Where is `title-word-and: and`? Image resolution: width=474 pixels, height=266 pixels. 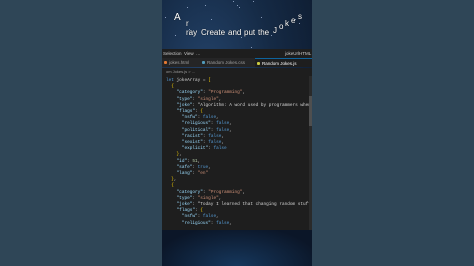
title-word-and: and is located at coordinates (235, 32).